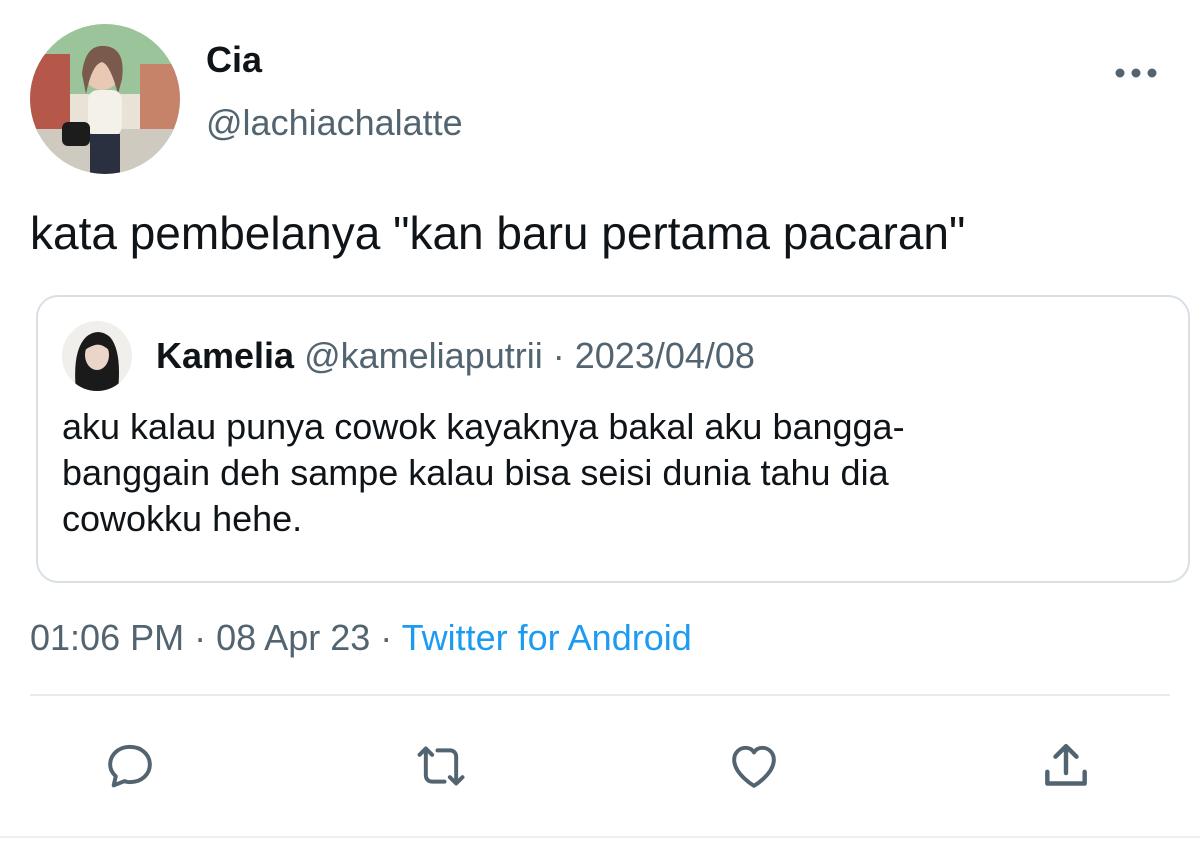  I want to click on author-avatar, so click(105, 99).